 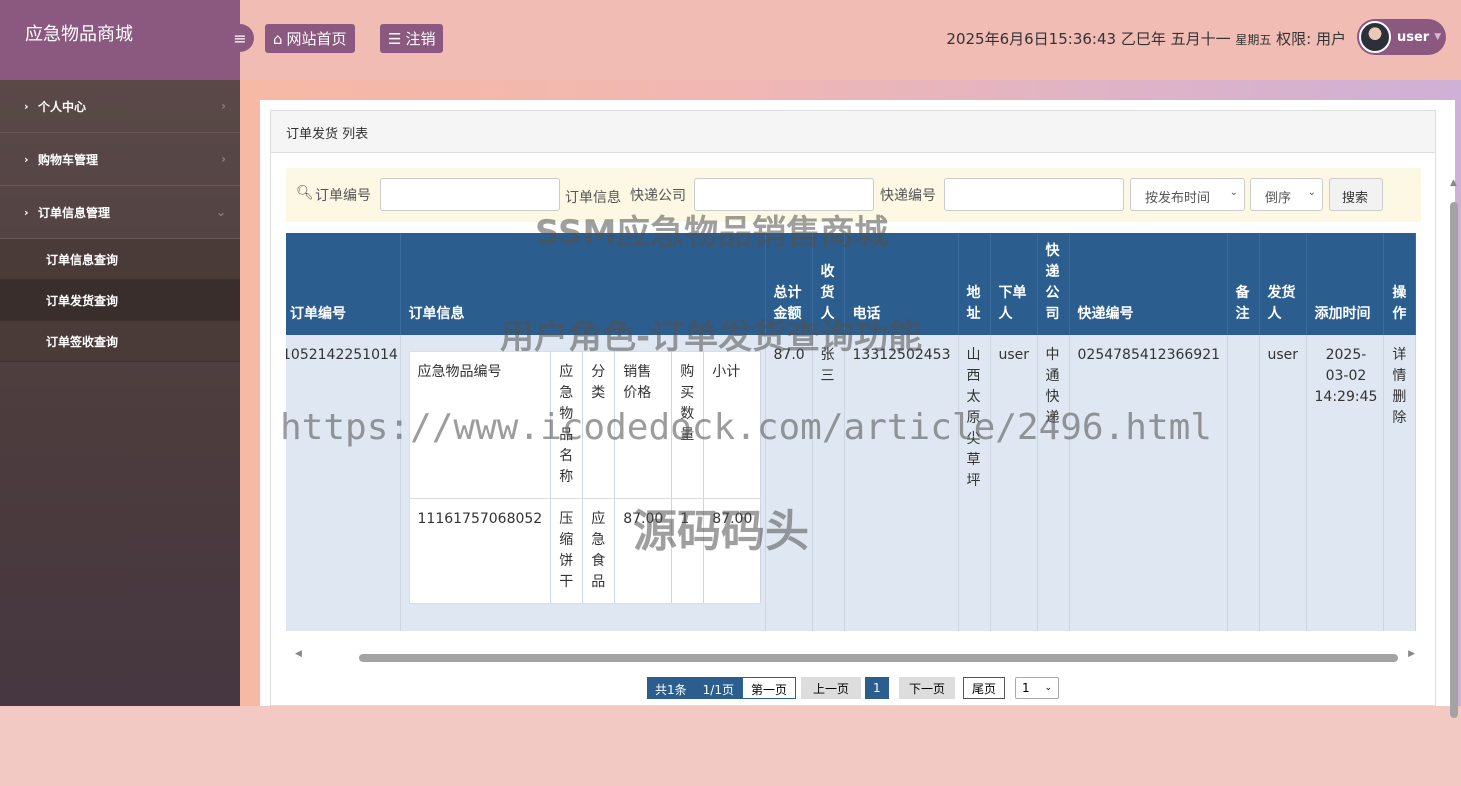 What do you see at coordinates (853, 132) in the screenshot?
I see `panel-title: 订单发货 列表` at bounding box center [853, 132].